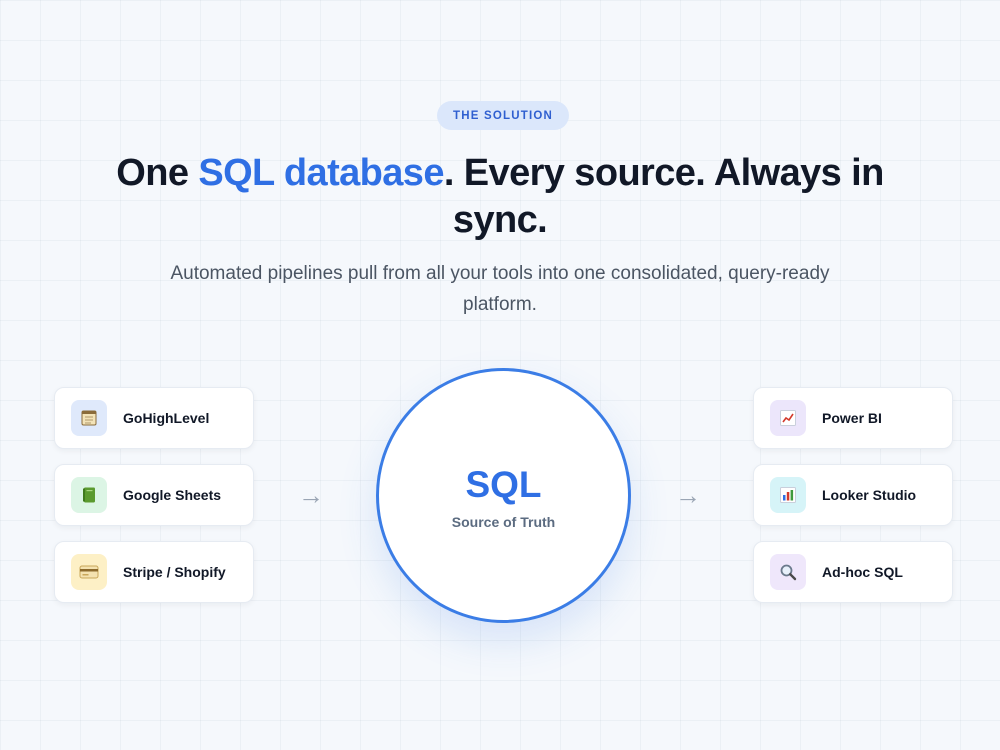 The height and width of the screenshot is (750, 1000). I want to click on destination-card-looker-studio: Looker Studio, so click(853, 495).